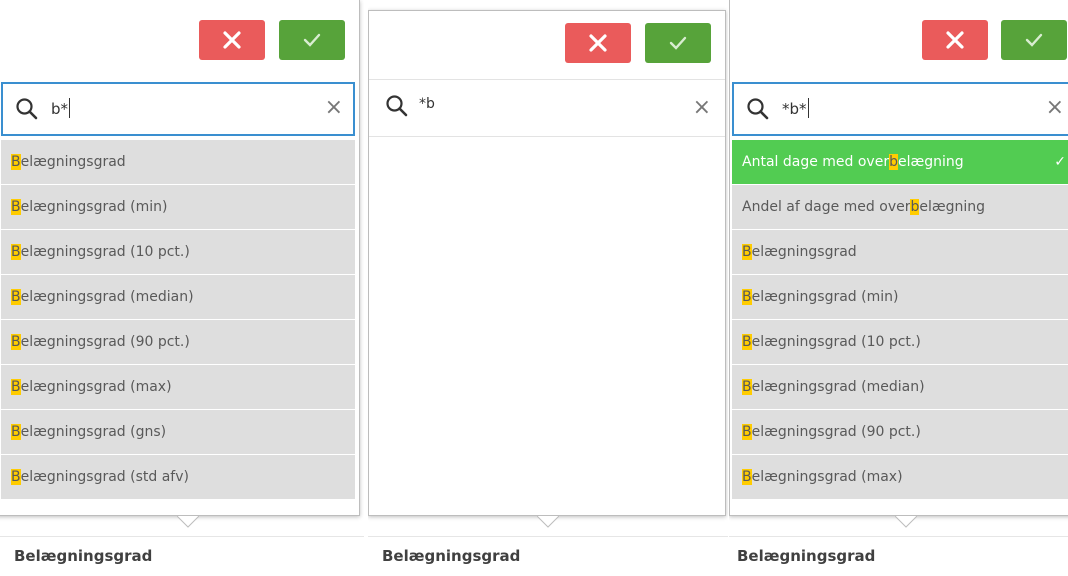 This screenshot has height=576, width=1068. Describe the element at coordinates (178, 432) in the screenshot. I see `list-item: Belægningsgrad (gns)` at that location.